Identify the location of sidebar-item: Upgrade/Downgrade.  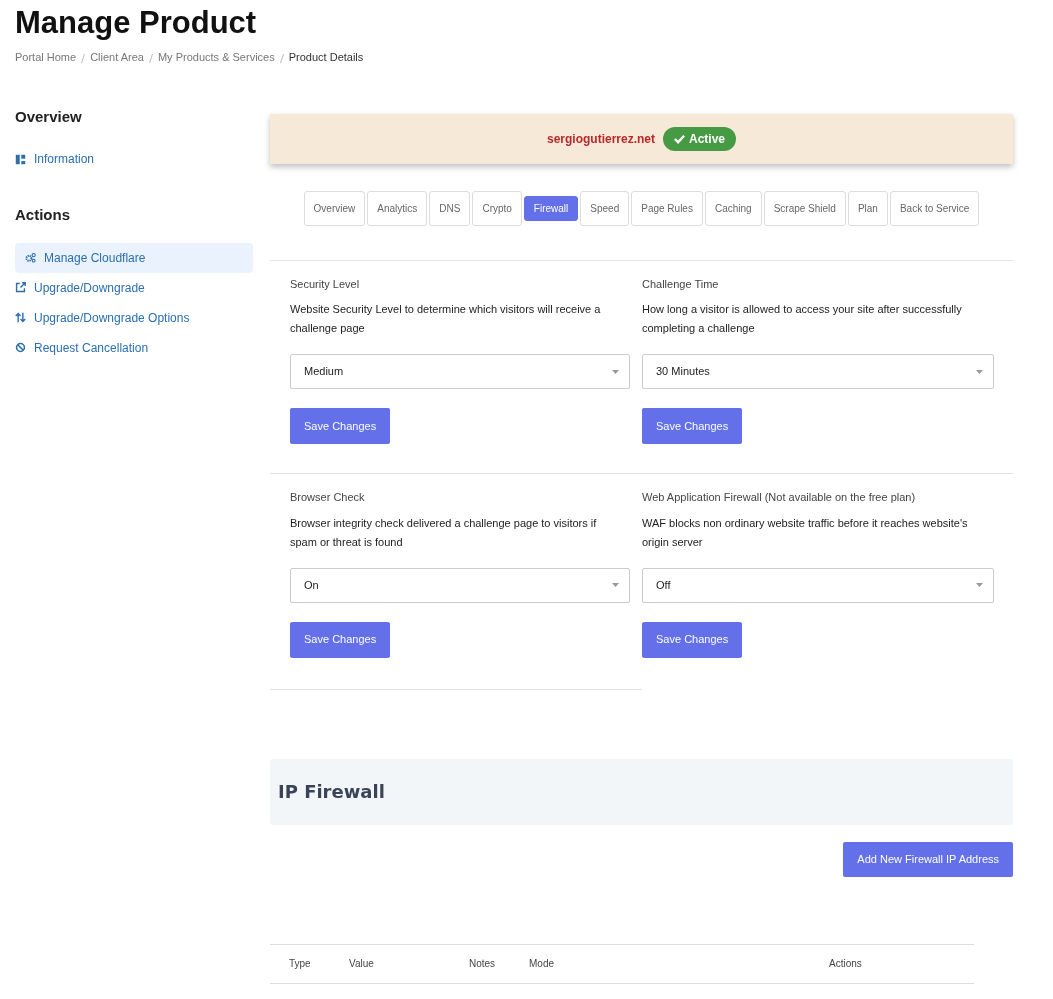
(134, 287).